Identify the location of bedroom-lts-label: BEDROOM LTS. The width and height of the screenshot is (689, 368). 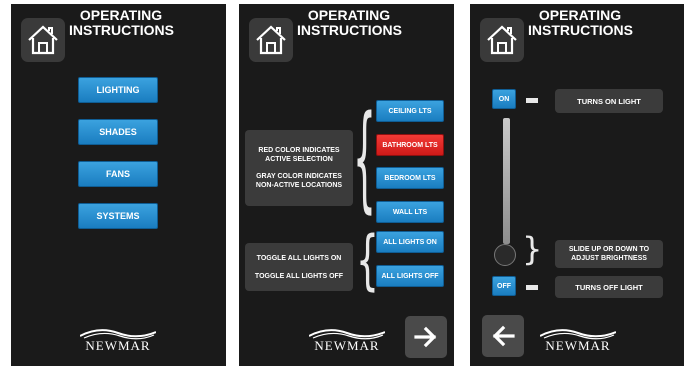
(410, 178).